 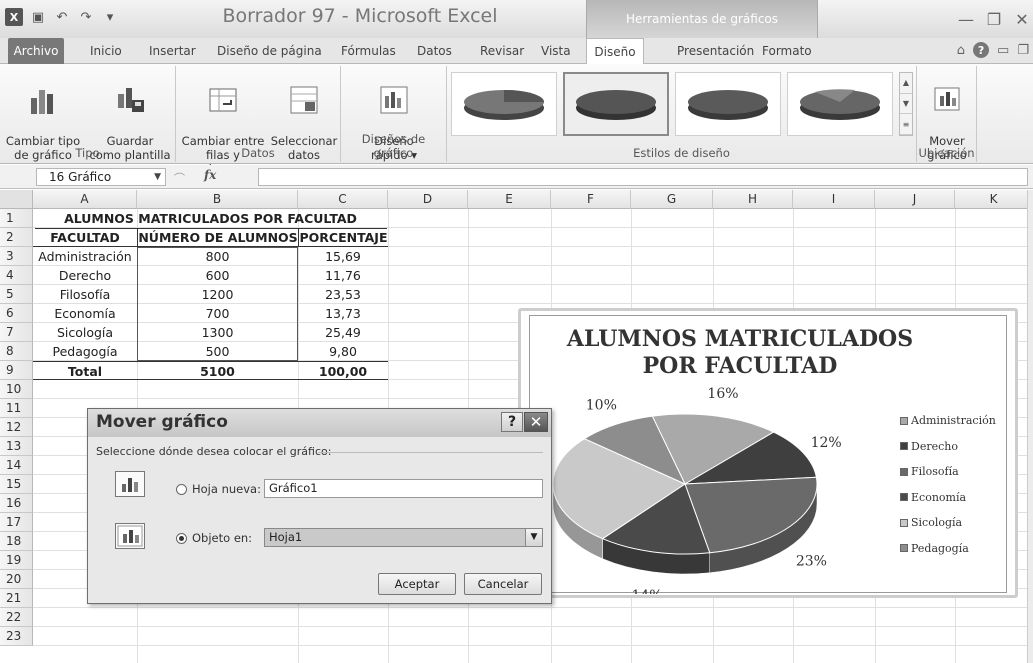 I want to click on legend-item: Filosofía, so click(x=948, y=472).